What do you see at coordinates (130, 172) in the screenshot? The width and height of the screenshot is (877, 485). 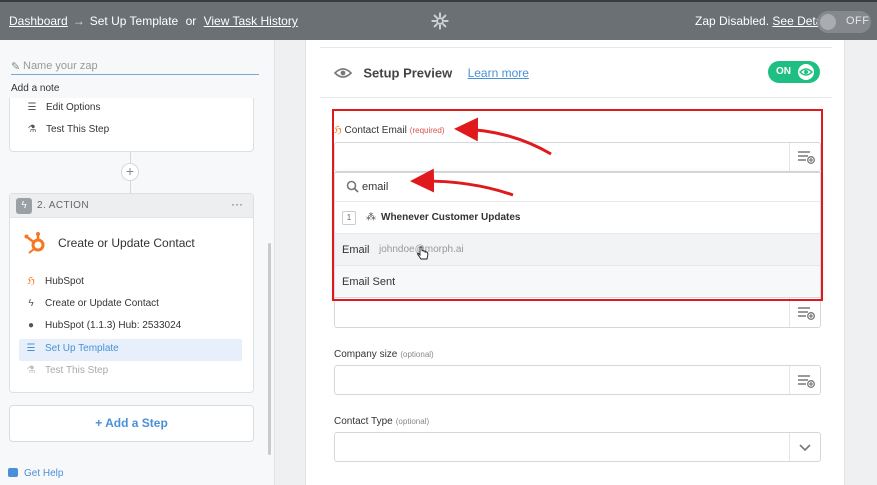 I see `insert-step-button: +` at bounding box center [130, 172].